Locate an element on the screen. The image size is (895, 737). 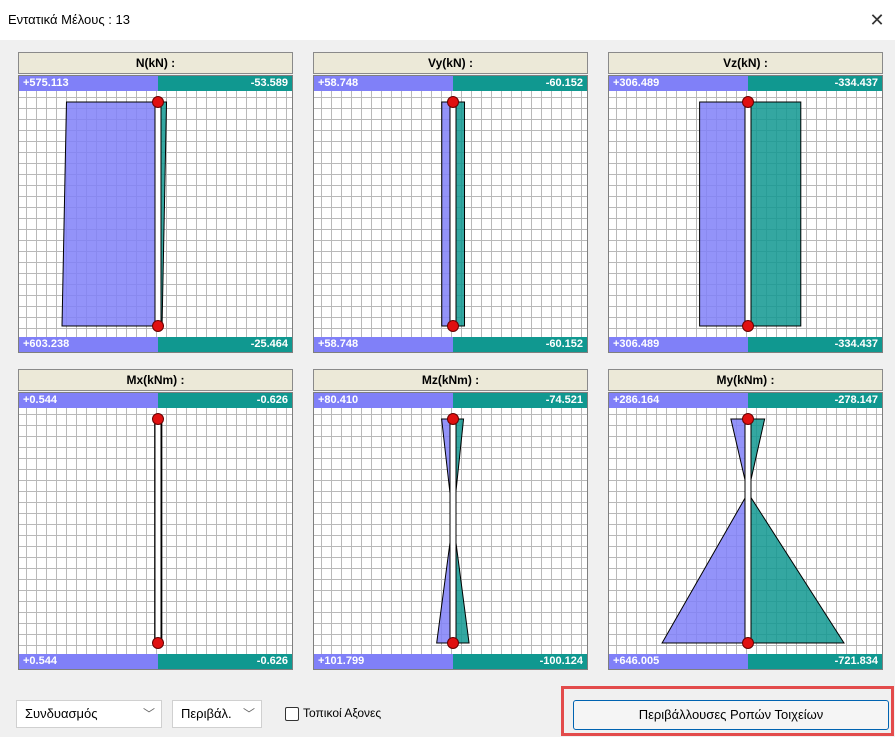
bottom-negative-value: -721.834 is located at coordinates (856, 661).